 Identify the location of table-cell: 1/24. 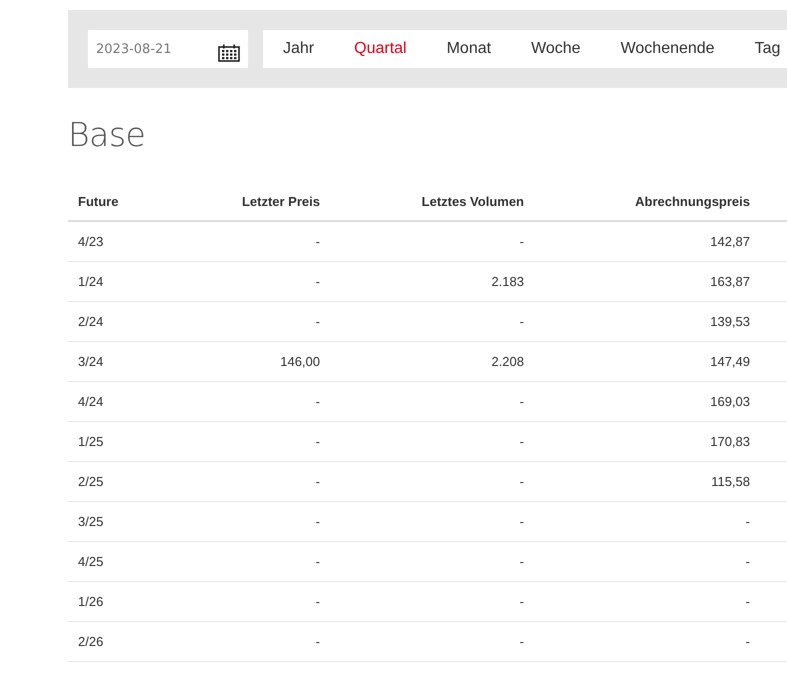
(118, 281).